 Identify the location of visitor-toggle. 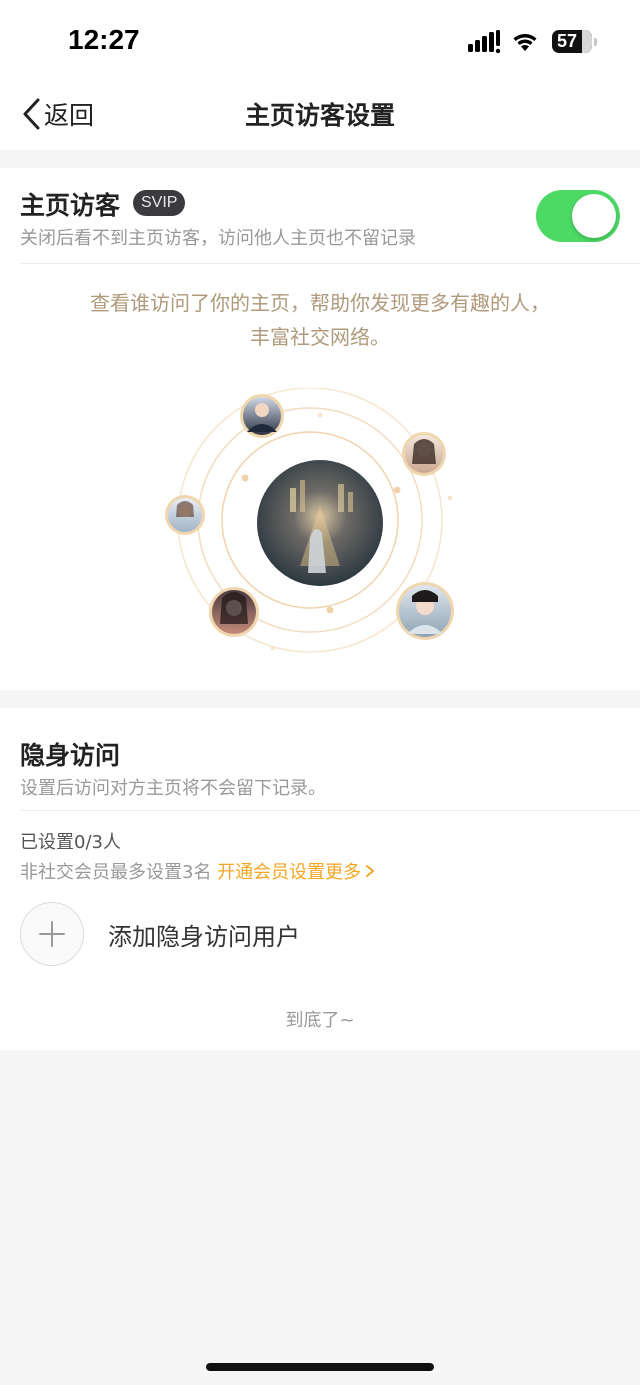
(578, 216).